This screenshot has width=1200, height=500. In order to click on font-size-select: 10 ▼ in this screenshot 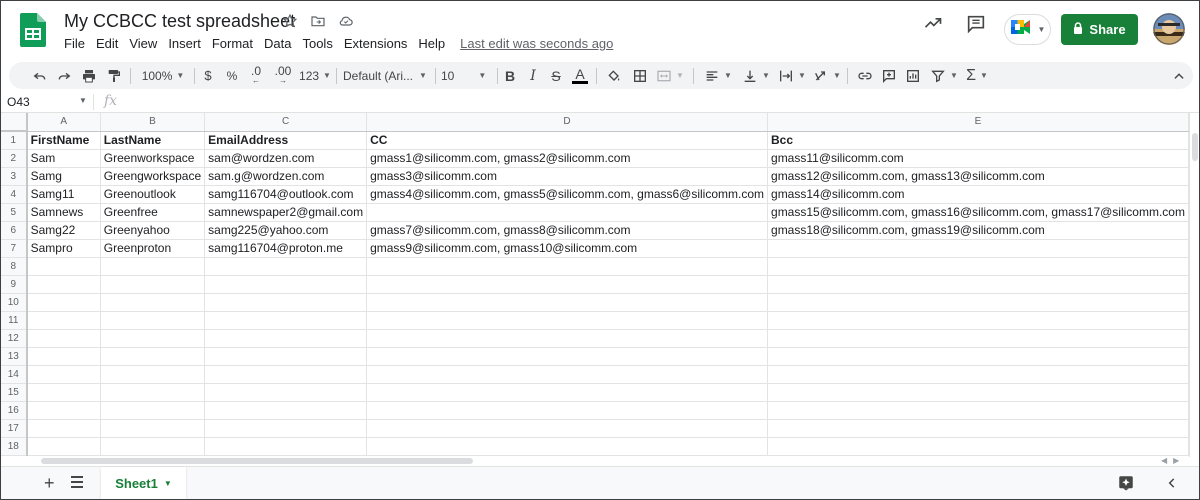, I will do `click(468, 75)`.